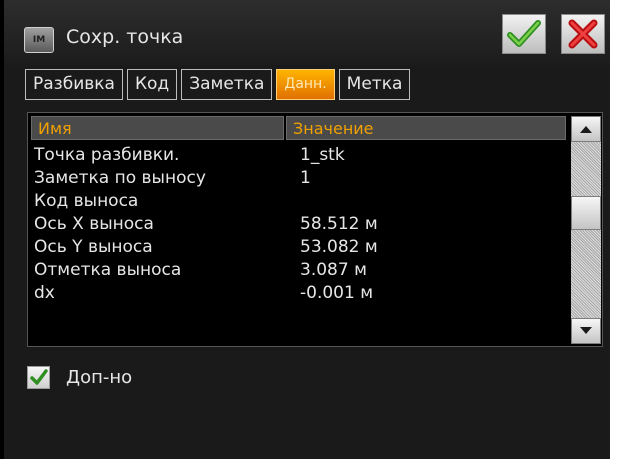 The height and width of the screenshot is (459, 618). I want to click on table-row: Код выноса, so click(299, 201).